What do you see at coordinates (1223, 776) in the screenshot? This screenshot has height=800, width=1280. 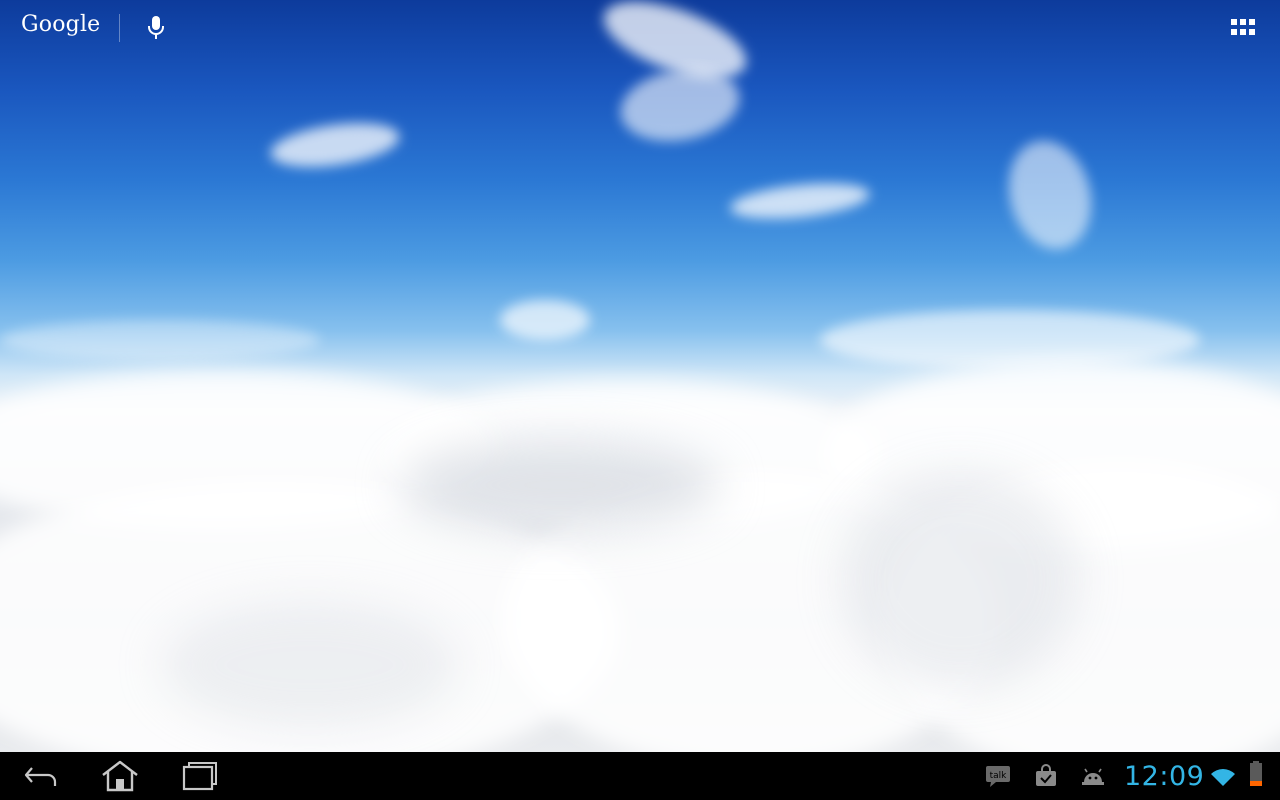 I see `wifi-icon` at bounding box center [1223, 776].